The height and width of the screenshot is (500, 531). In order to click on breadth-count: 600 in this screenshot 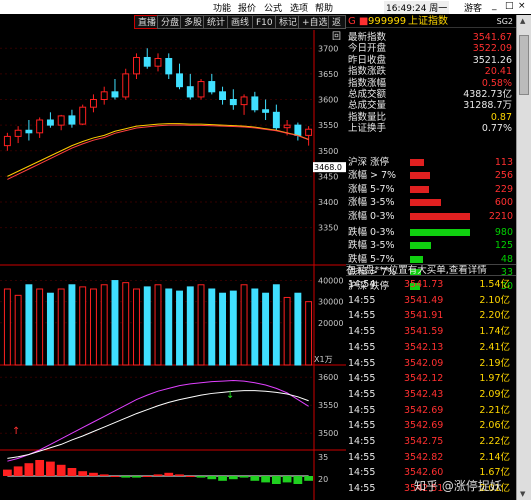, I will do `click(503, 203)`.